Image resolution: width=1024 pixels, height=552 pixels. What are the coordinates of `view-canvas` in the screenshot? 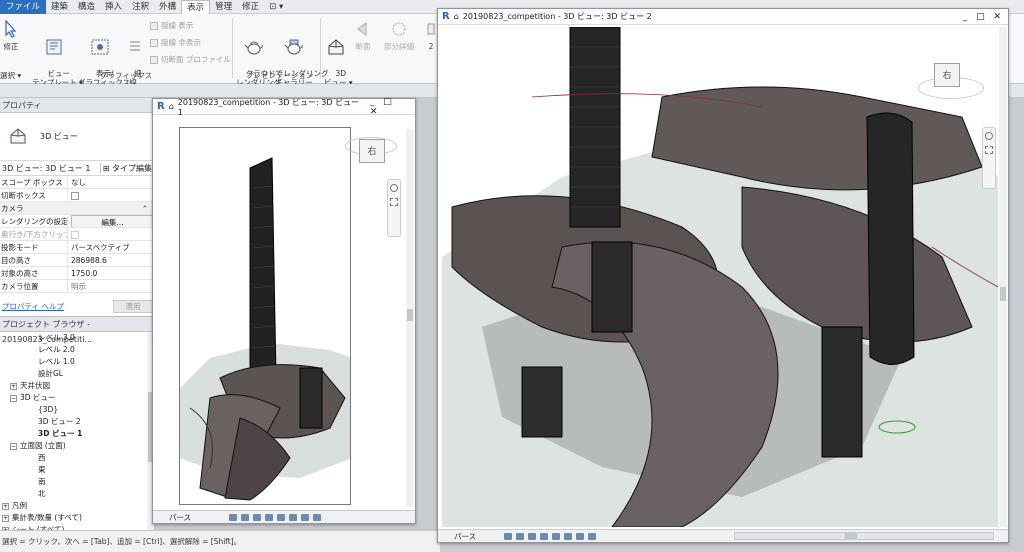 It's located at (265, 316).